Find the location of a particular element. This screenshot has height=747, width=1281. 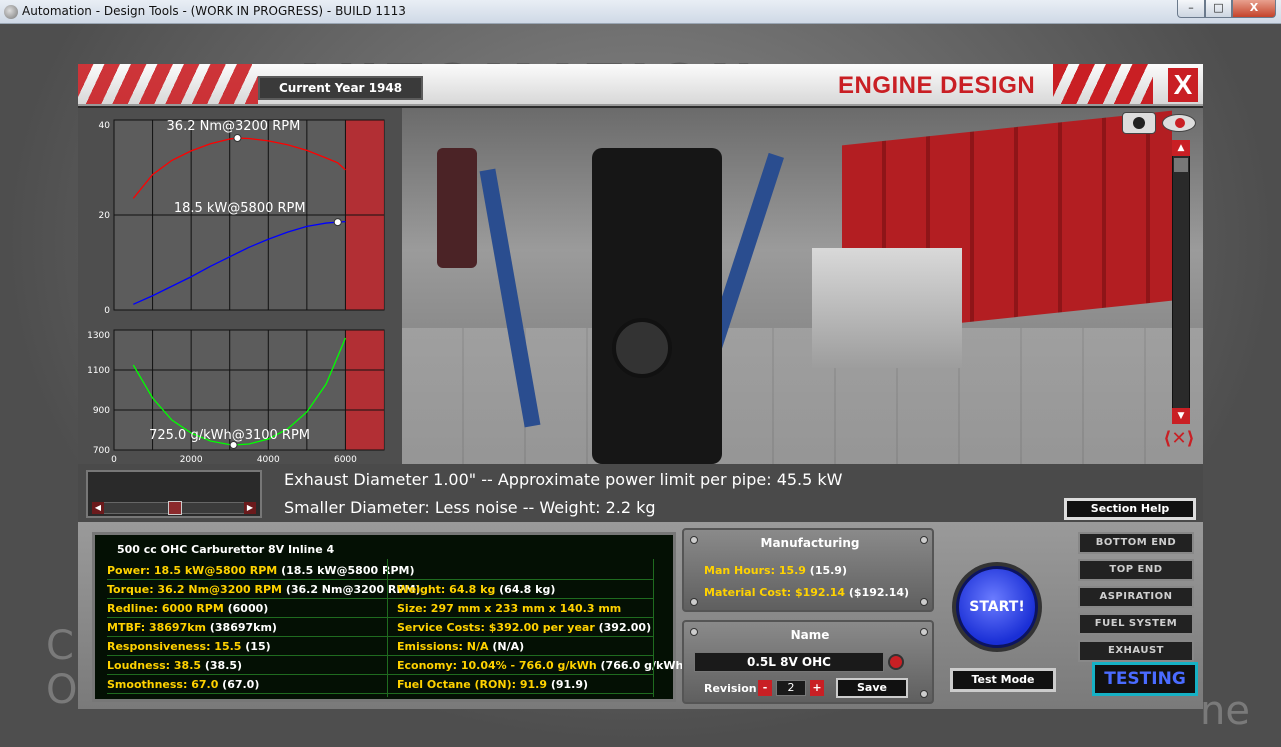

stat-value: Loudness: 38.5 is located at coordinates (154, 665).